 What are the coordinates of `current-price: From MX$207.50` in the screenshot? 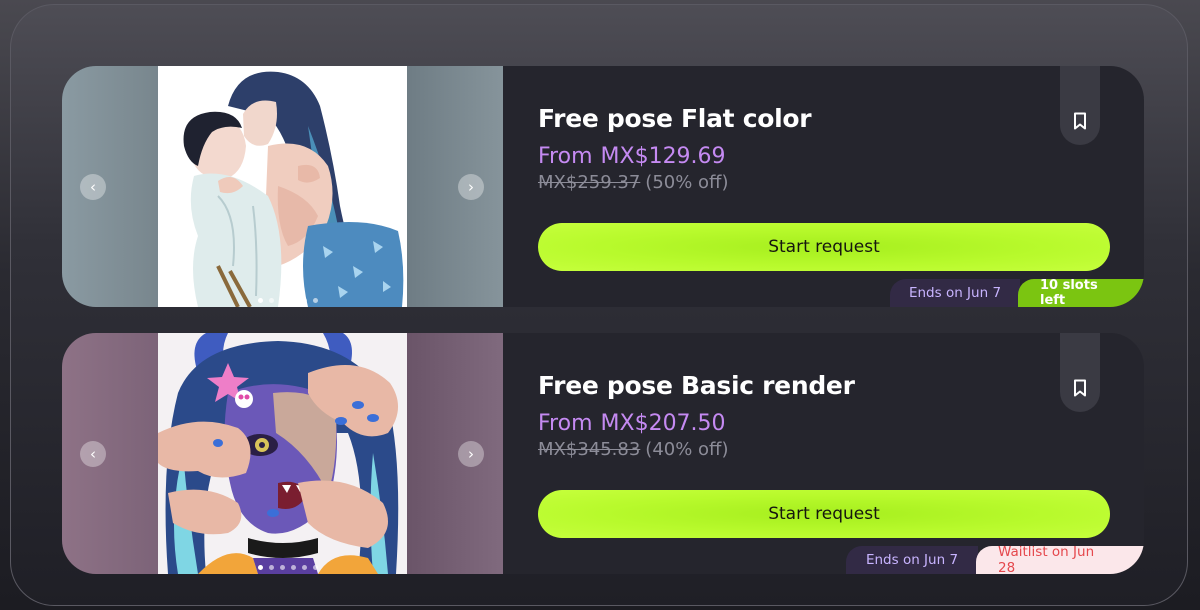 It's located at (632, 423).